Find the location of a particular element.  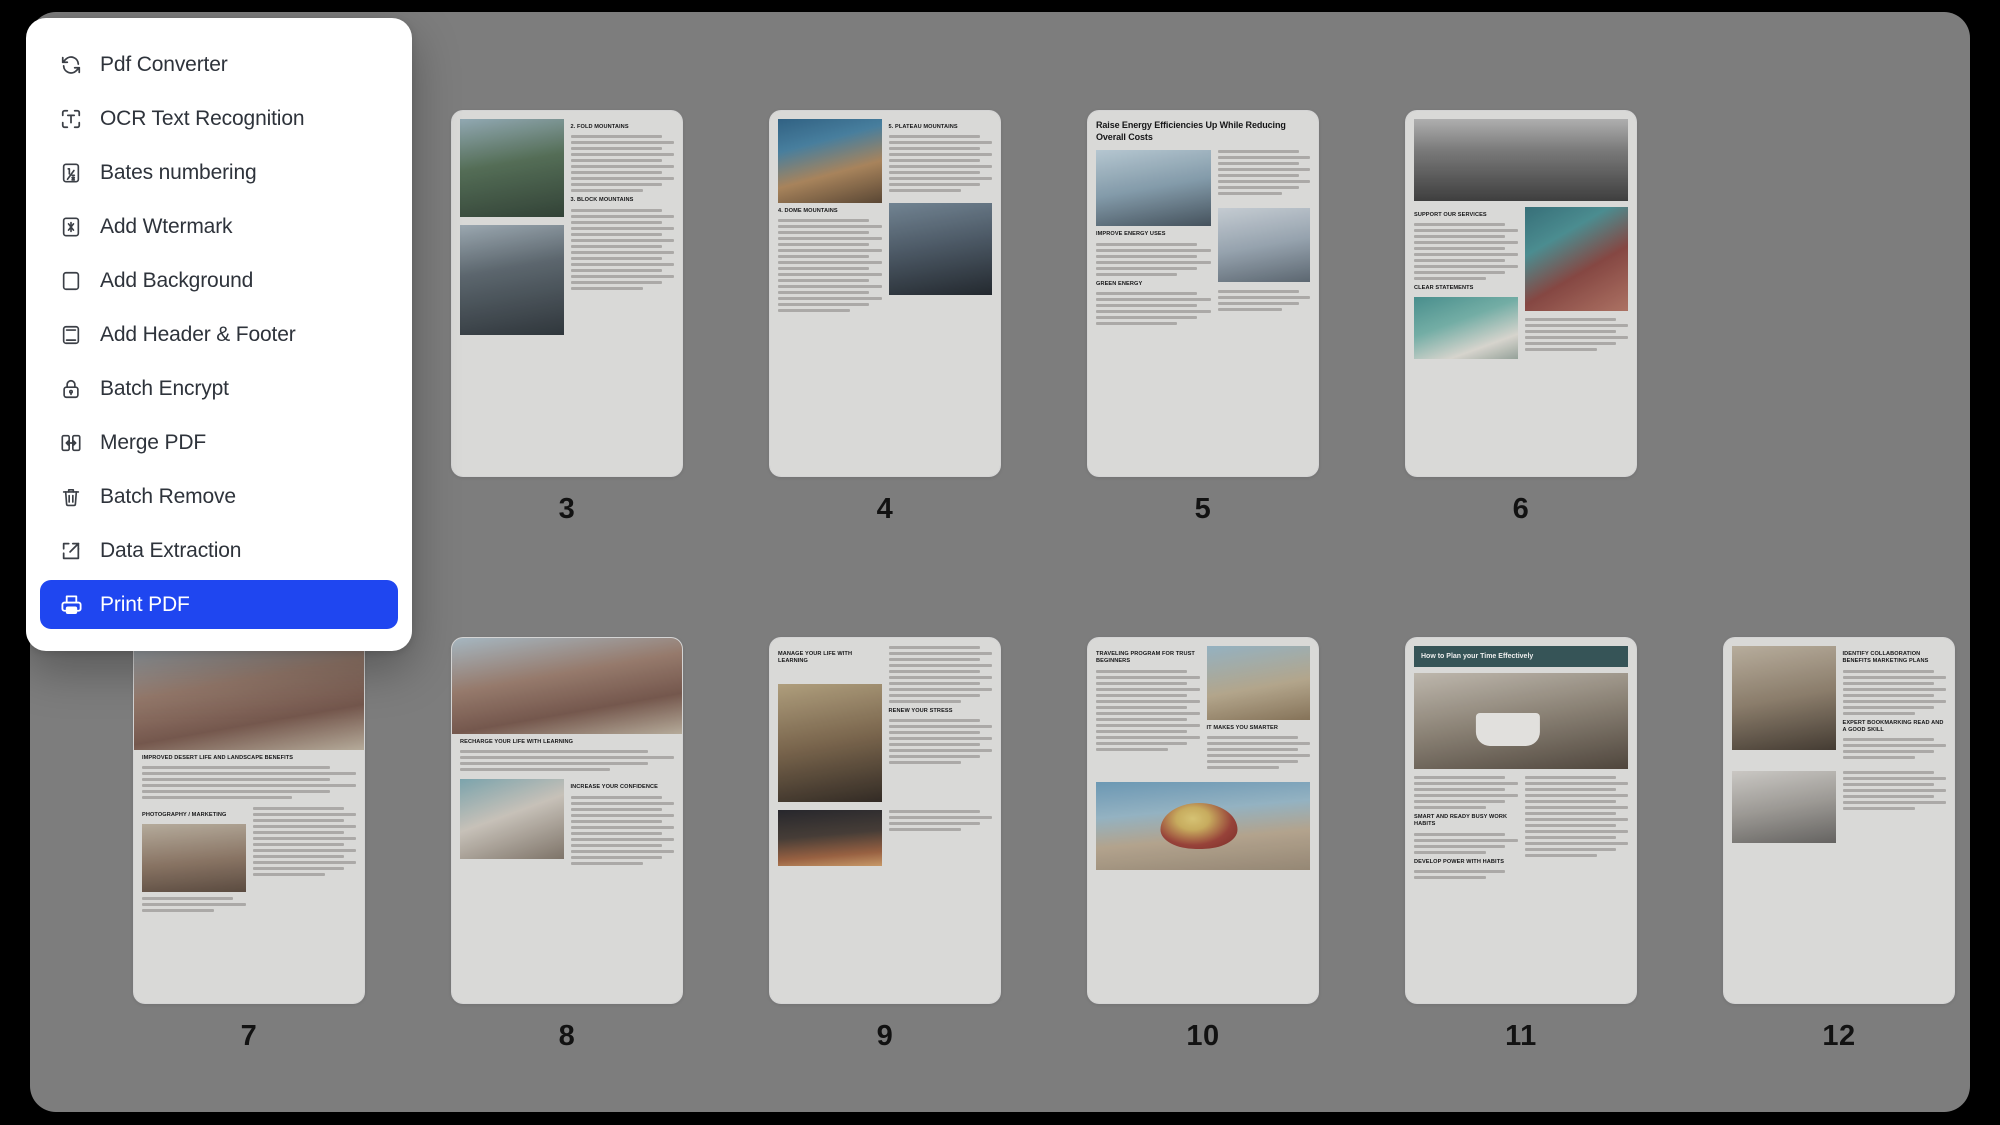

page-number-9: 9 is located at coordinates (885, 1036).